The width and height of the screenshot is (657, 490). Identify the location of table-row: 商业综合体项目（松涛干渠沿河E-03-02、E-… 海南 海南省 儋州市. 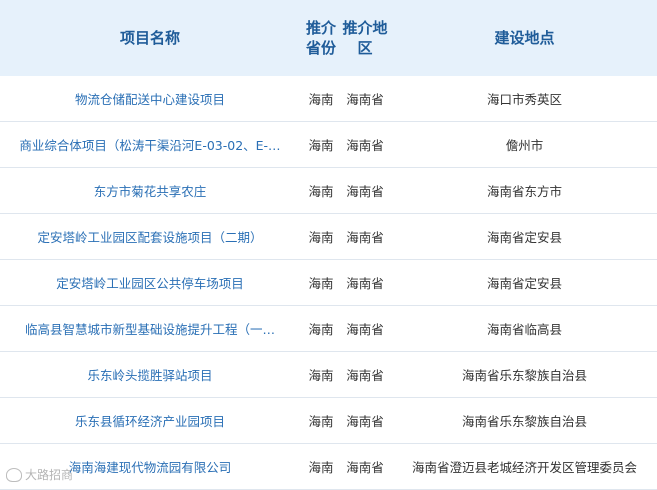
(328, 145).